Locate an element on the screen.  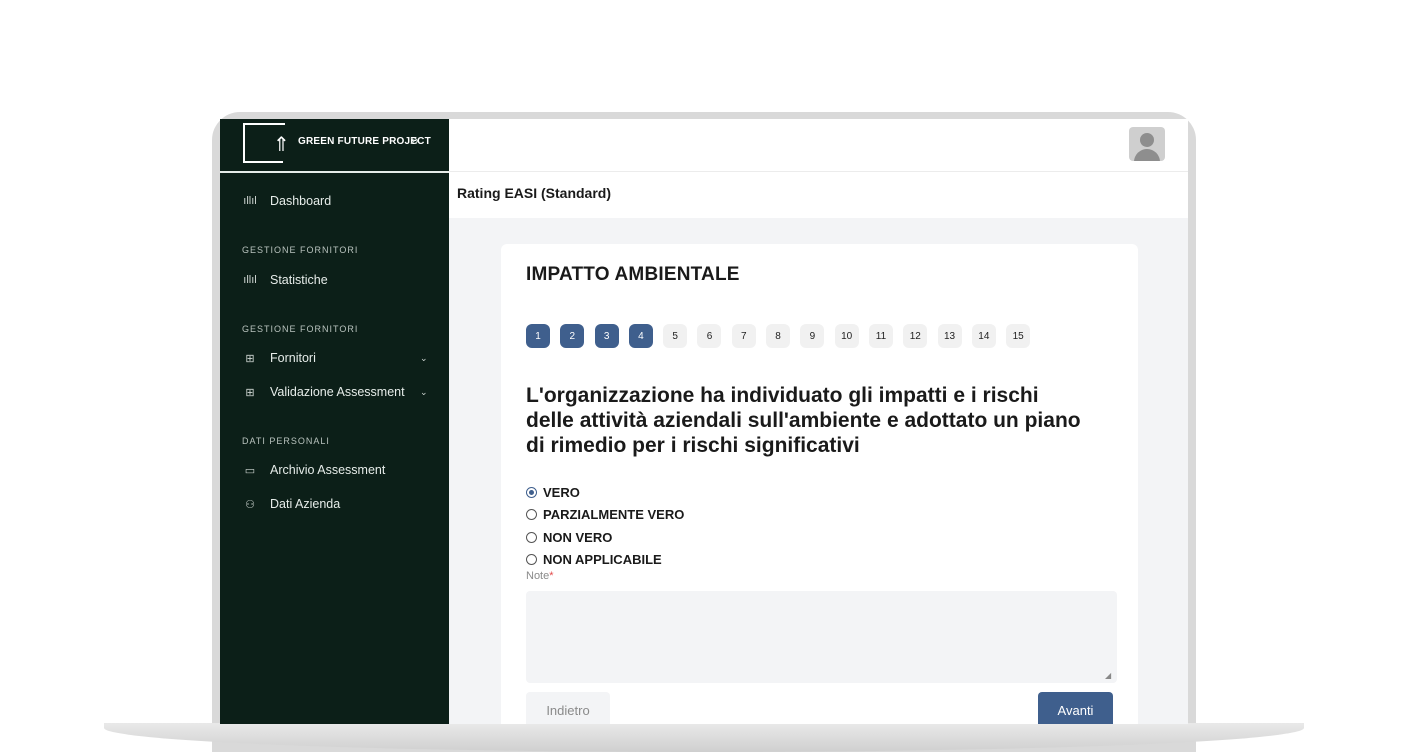
step-5: 5 is located at coordinates (675, 336).